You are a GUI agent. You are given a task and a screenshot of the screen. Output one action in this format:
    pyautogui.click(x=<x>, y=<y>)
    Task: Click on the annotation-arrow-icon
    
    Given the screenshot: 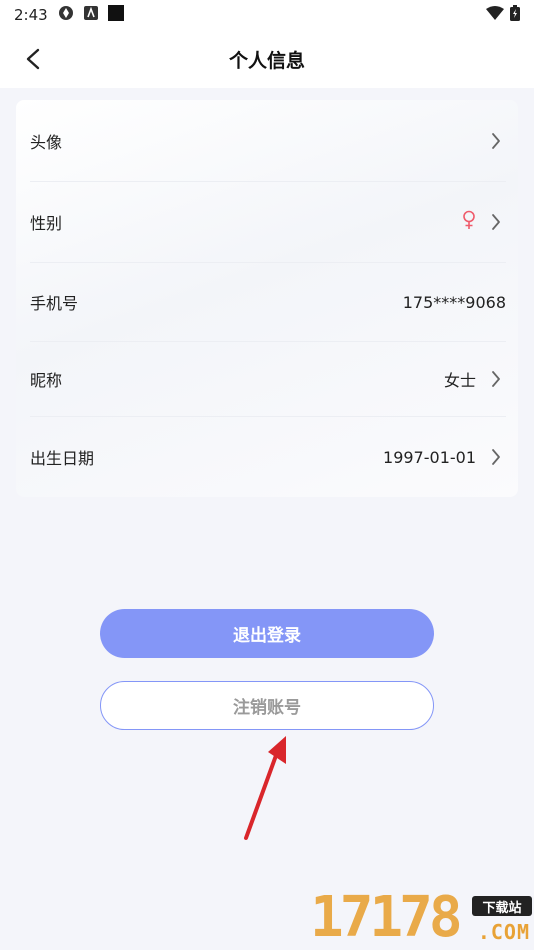 What is the action you would take?
    pyautogui.click(x=265, y=788)
    